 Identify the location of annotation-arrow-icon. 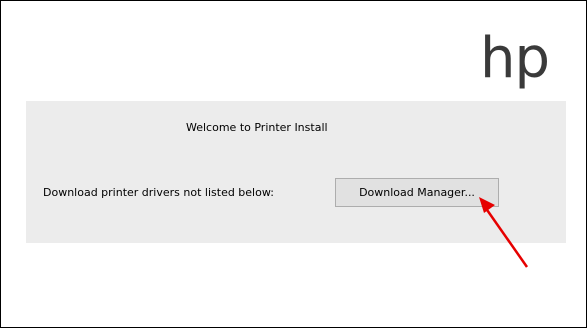
(504, 232).